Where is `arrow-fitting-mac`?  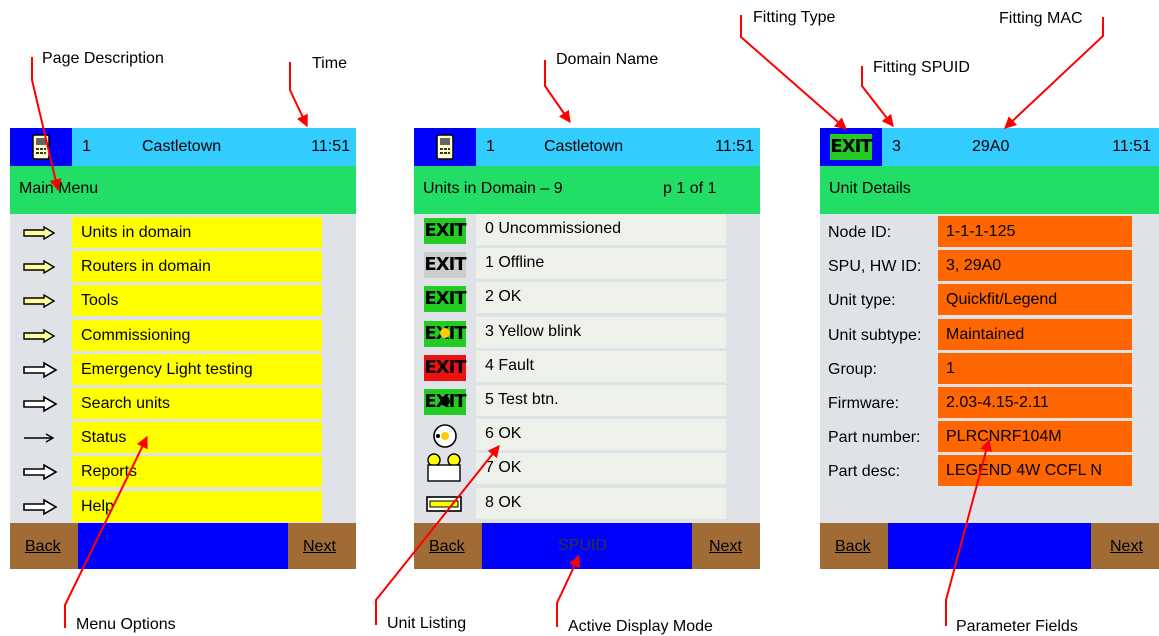
arrow-fitting-mac is located at coordinates (1054, 73).